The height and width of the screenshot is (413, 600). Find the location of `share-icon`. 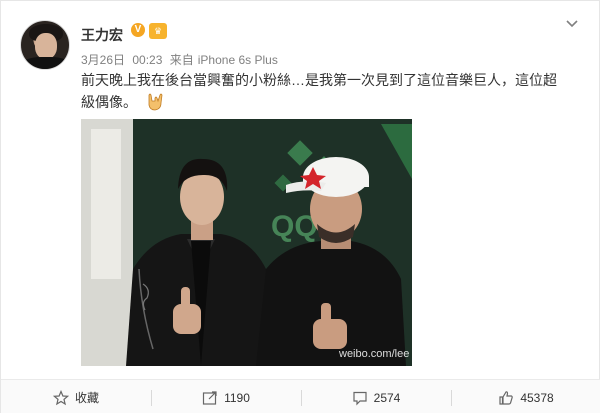

share-icon is located at coordinates (209, 397).